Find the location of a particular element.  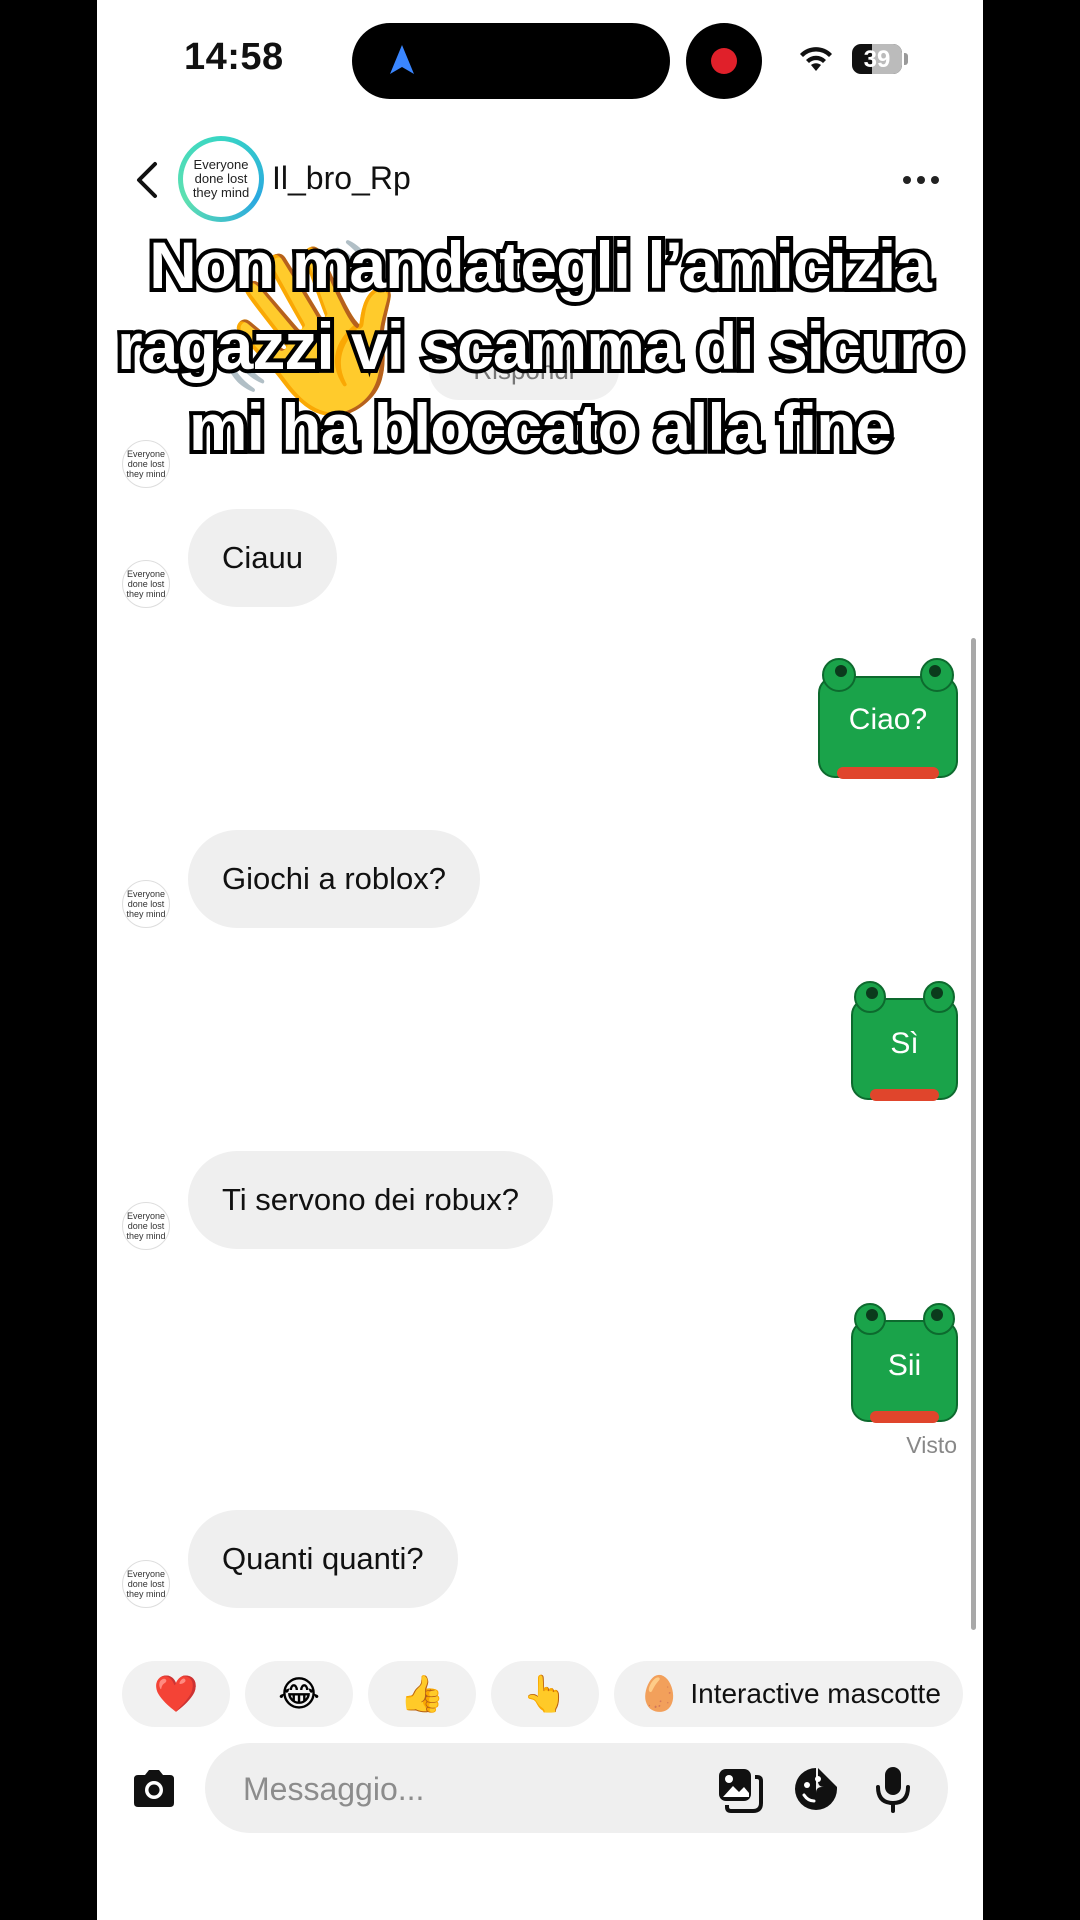

quick-reaction-bar: ❤️ 😂 👍 👆 🥚 Interactive mascotte is located at coordinates (542, 1694).